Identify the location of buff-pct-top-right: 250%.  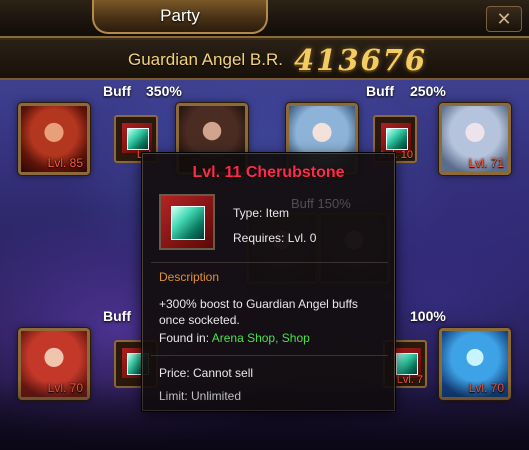
(428, 91).